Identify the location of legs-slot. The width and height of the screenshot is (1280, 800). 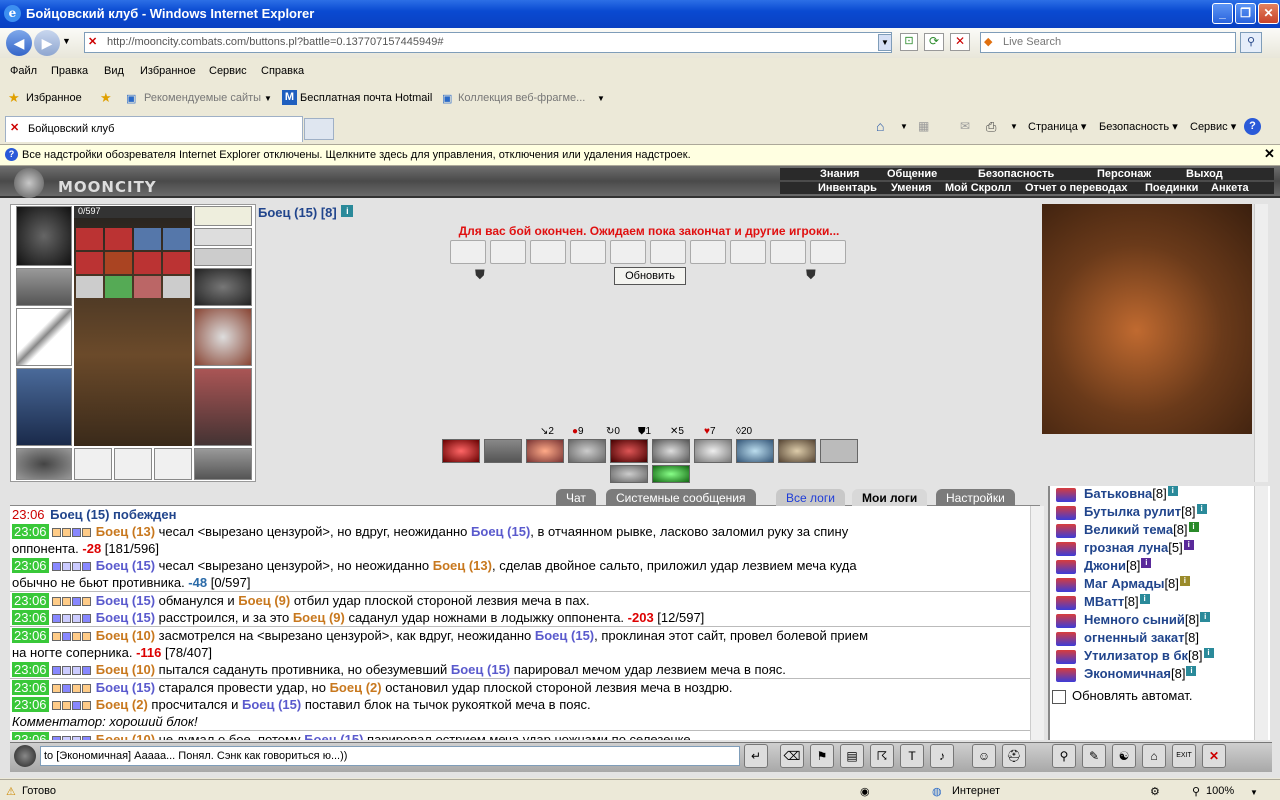
(223, 407).